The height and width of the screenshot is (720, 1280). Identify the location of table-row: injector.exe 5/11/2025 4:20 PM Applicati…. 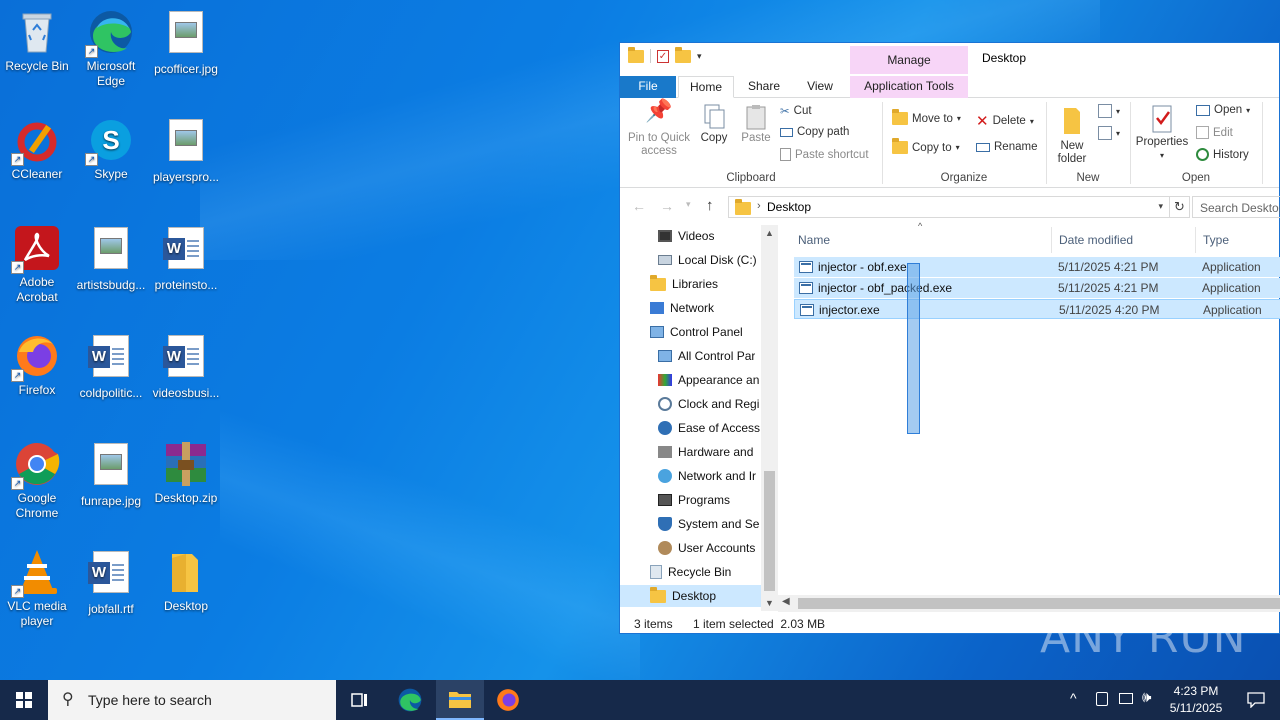
(1037, 309).